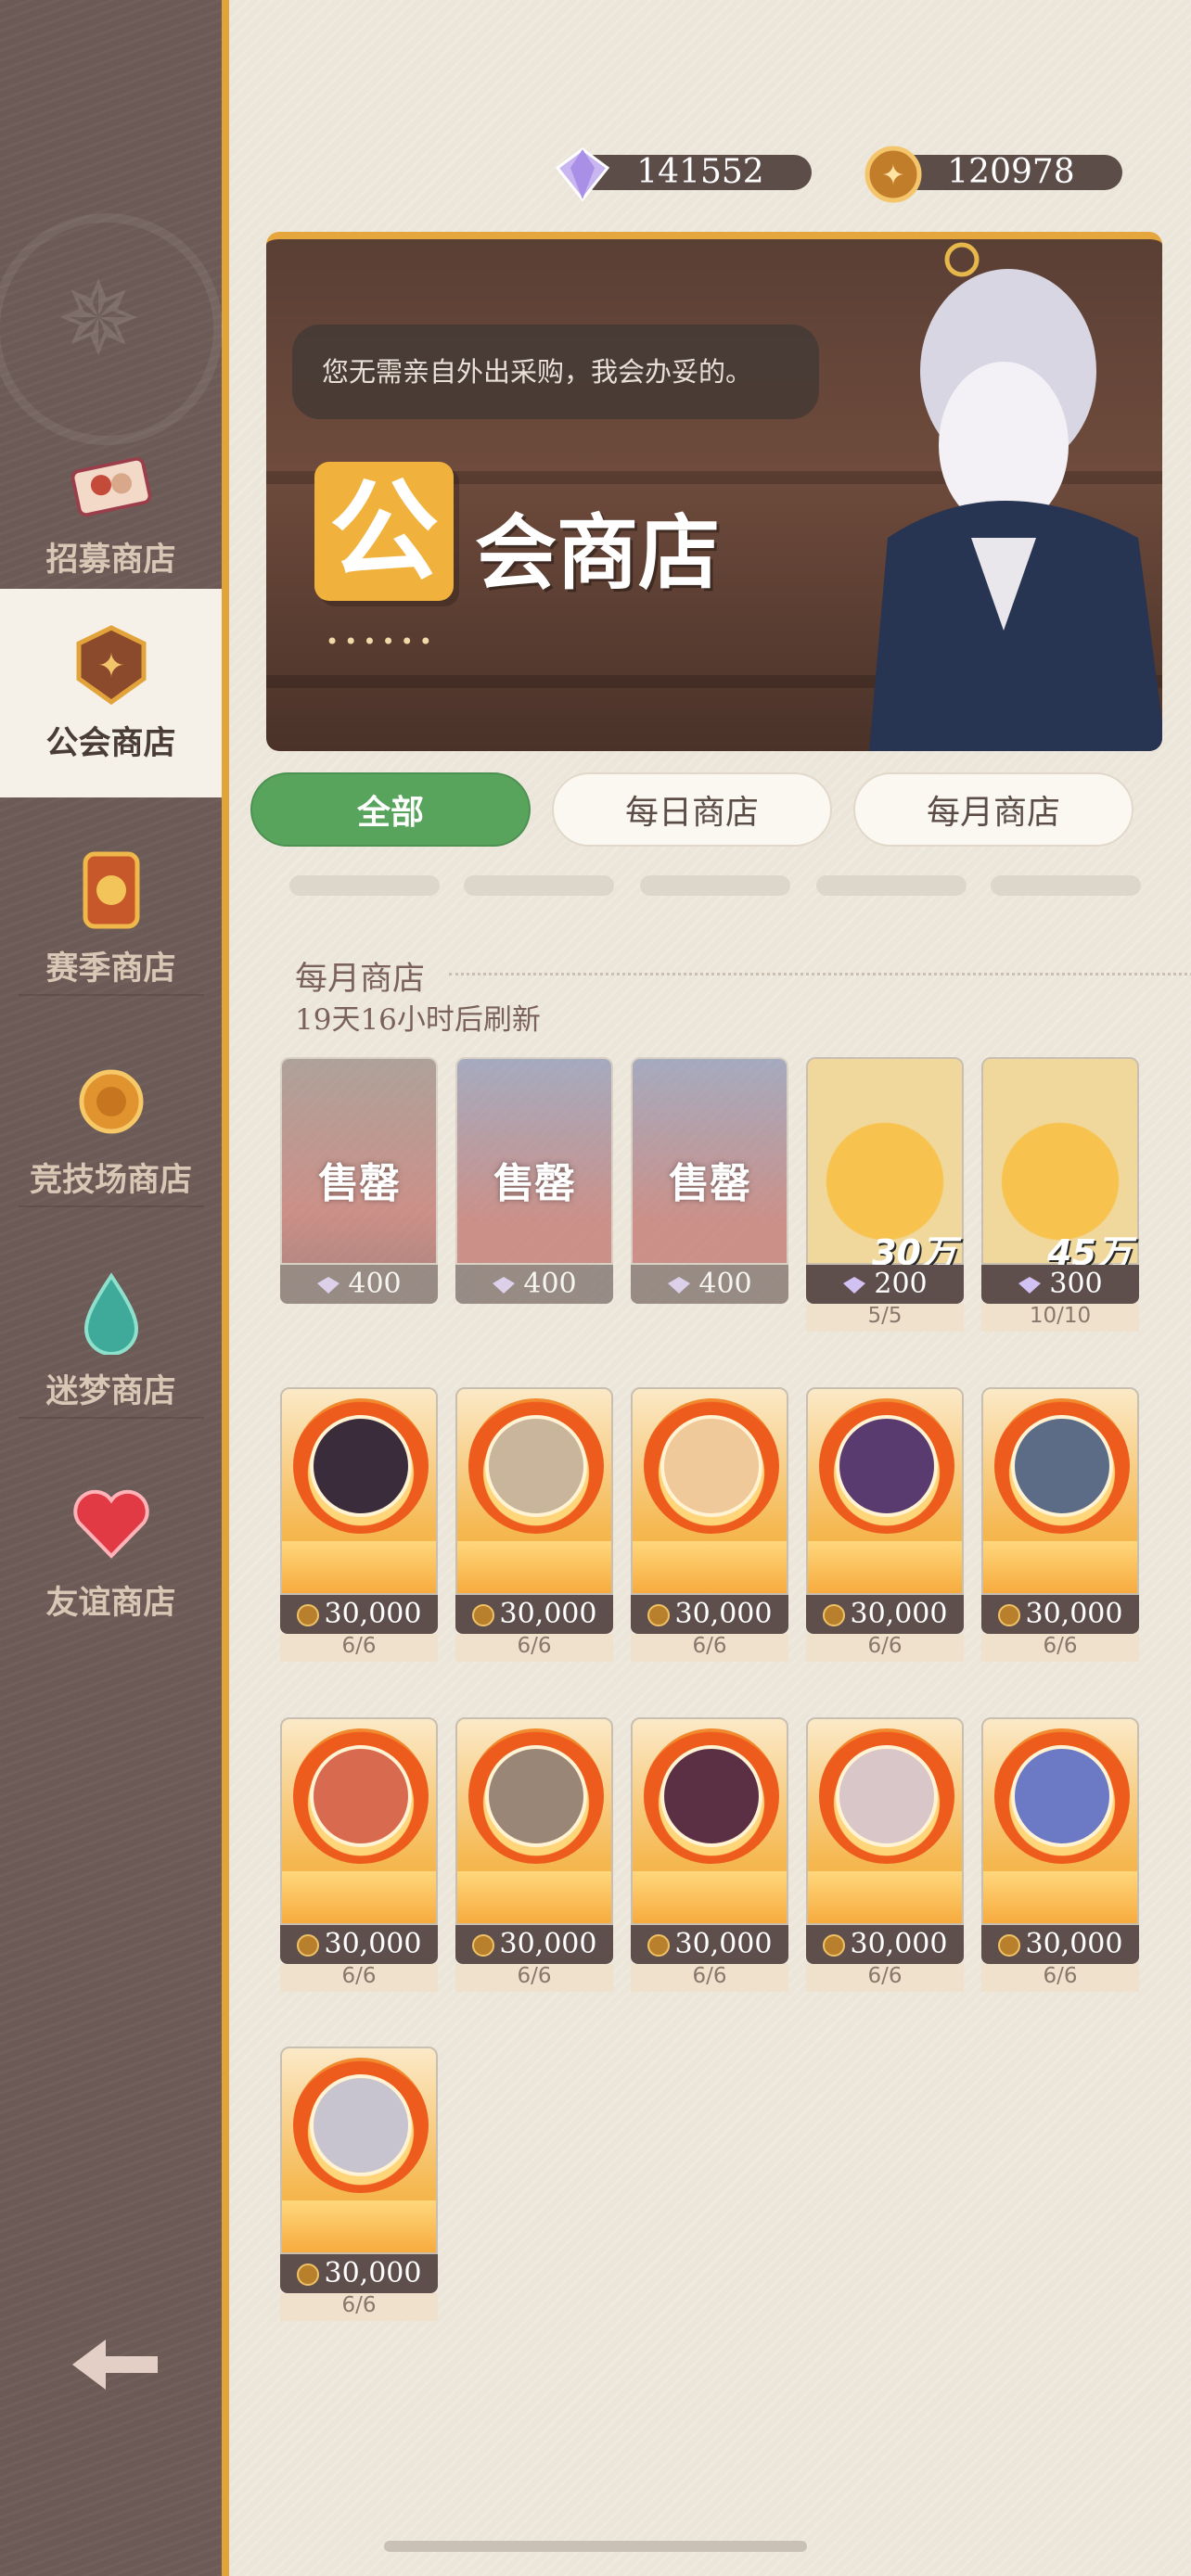 Image resolution: width=1191 pixels, height=2576 pixels. I want to click on guild-coin-count: 120978, so click(1011, 172).